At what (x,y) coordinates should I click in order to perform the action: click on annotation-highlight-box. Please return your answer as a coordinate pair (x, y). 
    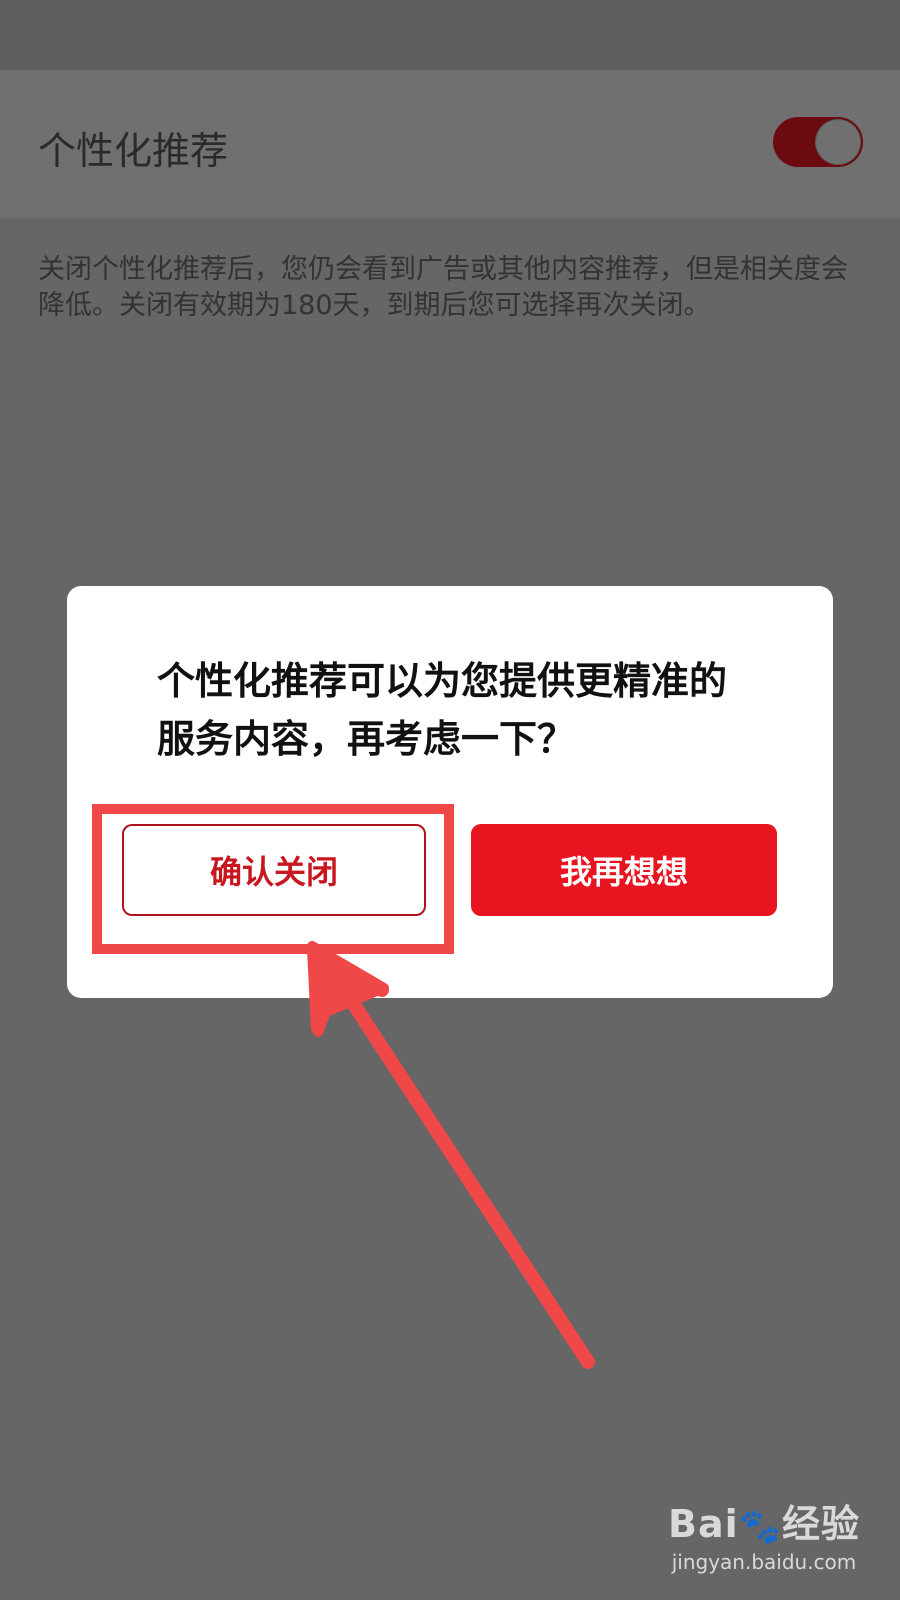
    Looking at the image, I should click on (273, 879).